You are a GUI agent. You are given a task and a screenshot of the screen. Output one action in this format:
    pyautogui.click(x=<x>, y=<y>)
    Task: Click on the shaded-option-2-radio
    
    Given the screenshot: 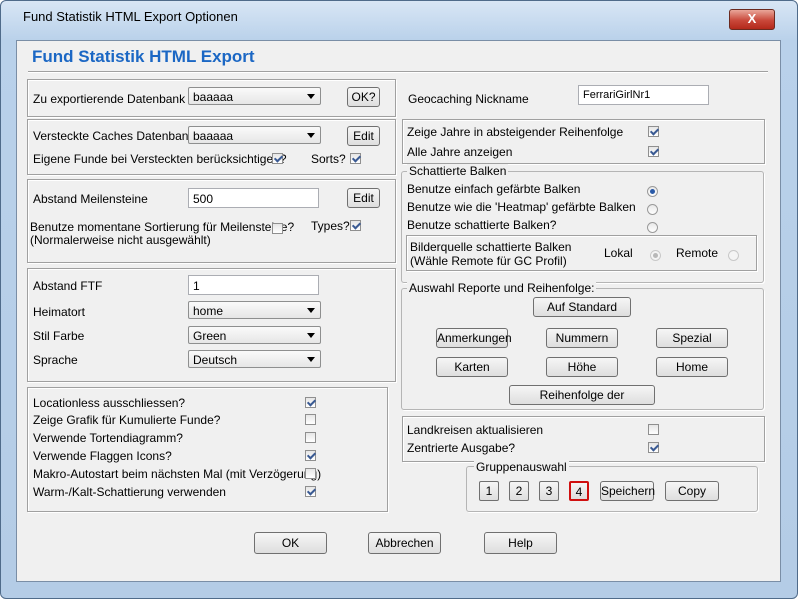 What is the action you would take?
    pyautogui.click(x=652, y=209)
    